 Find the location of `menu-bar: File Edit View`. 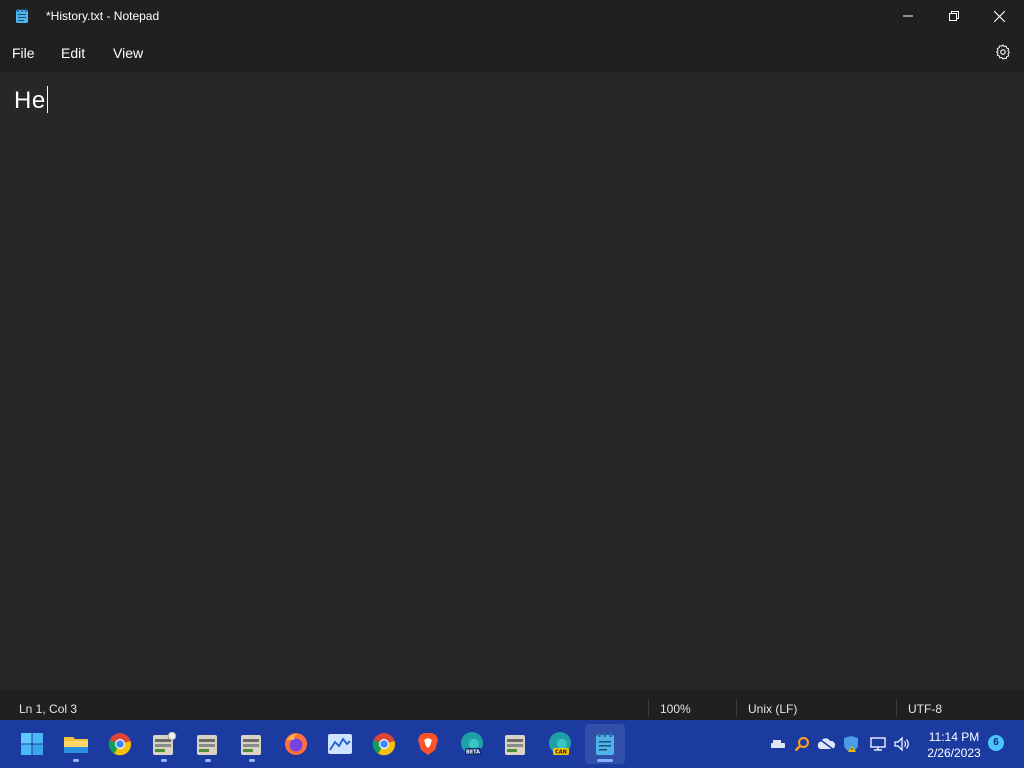

menu-bar: File Edit View is located at coordinates (512, 52).